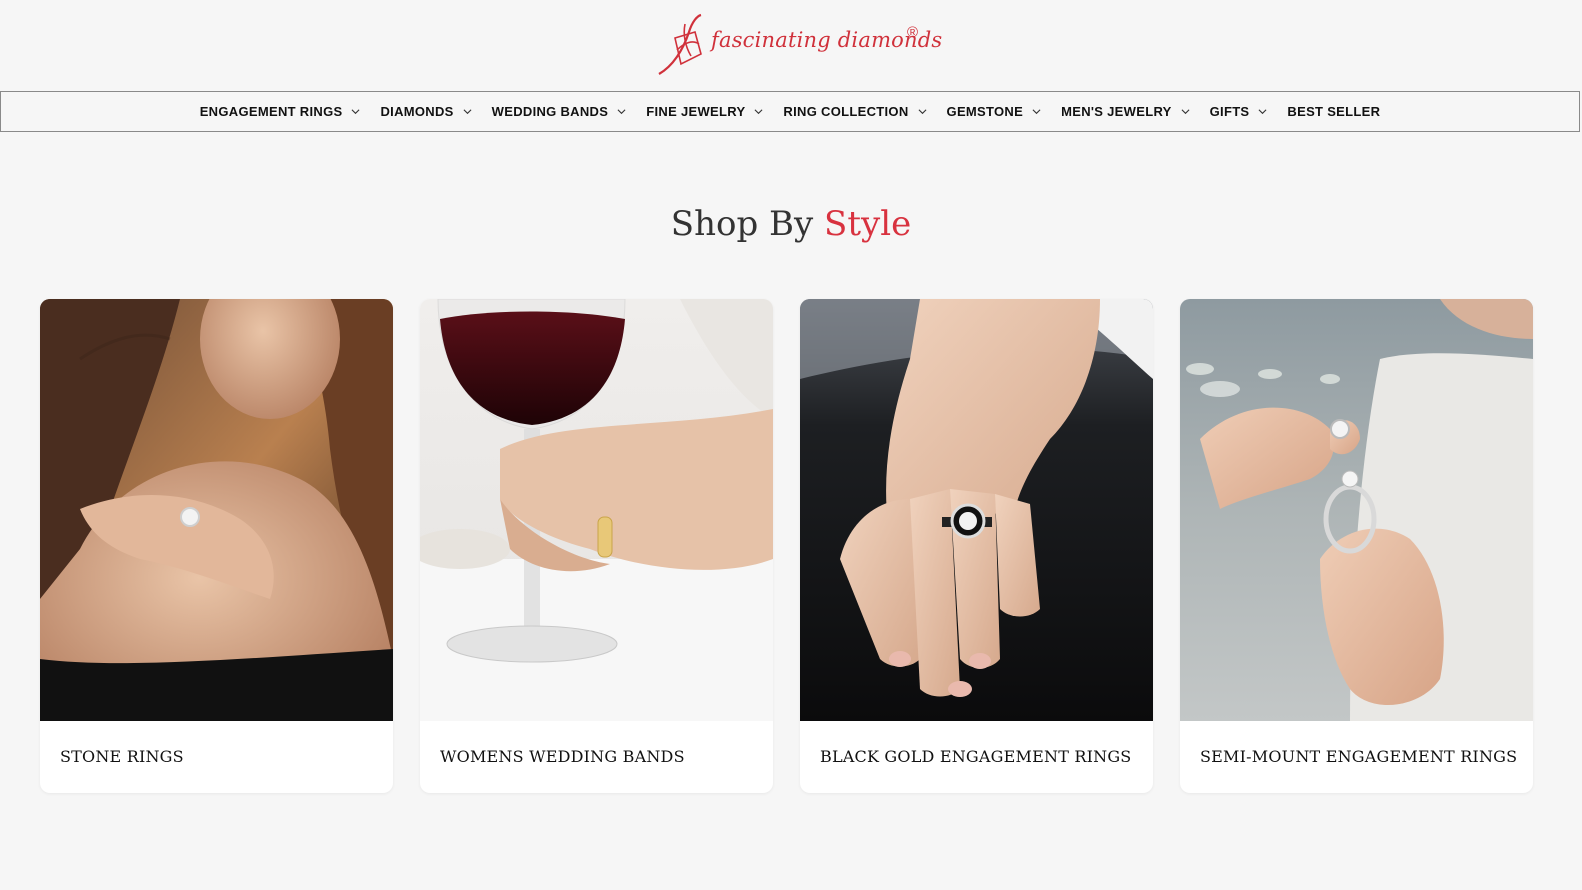  I want to click on style-card-womens-wedding-bands: WOMENS WEDDING BANDS, so click(596, 546).